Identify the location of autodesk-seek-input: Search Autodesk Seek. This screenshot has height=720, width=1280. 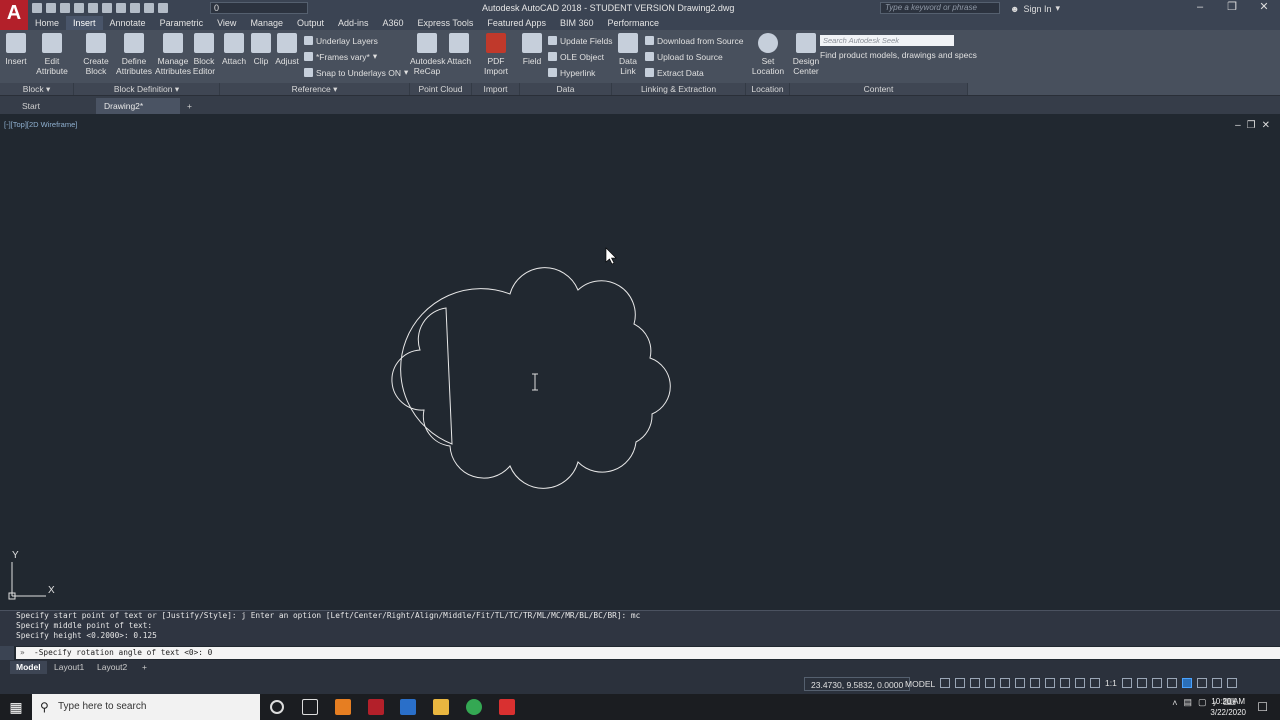
(887, 40).